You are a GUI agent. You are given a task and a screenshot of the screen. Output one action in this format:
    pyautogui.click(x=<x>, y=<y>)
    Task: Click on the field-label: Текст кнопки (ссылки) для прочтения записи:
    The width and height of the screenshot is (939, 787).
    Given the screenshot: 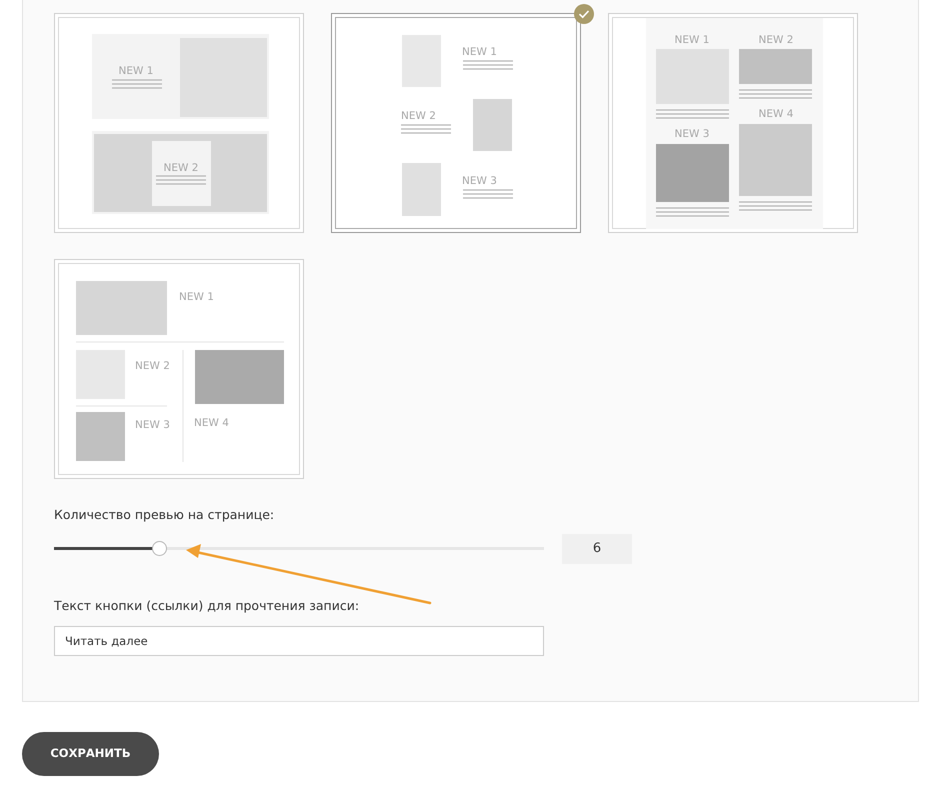 What is the action you would take?
    pyautogui.click(x=207, y=605)
    